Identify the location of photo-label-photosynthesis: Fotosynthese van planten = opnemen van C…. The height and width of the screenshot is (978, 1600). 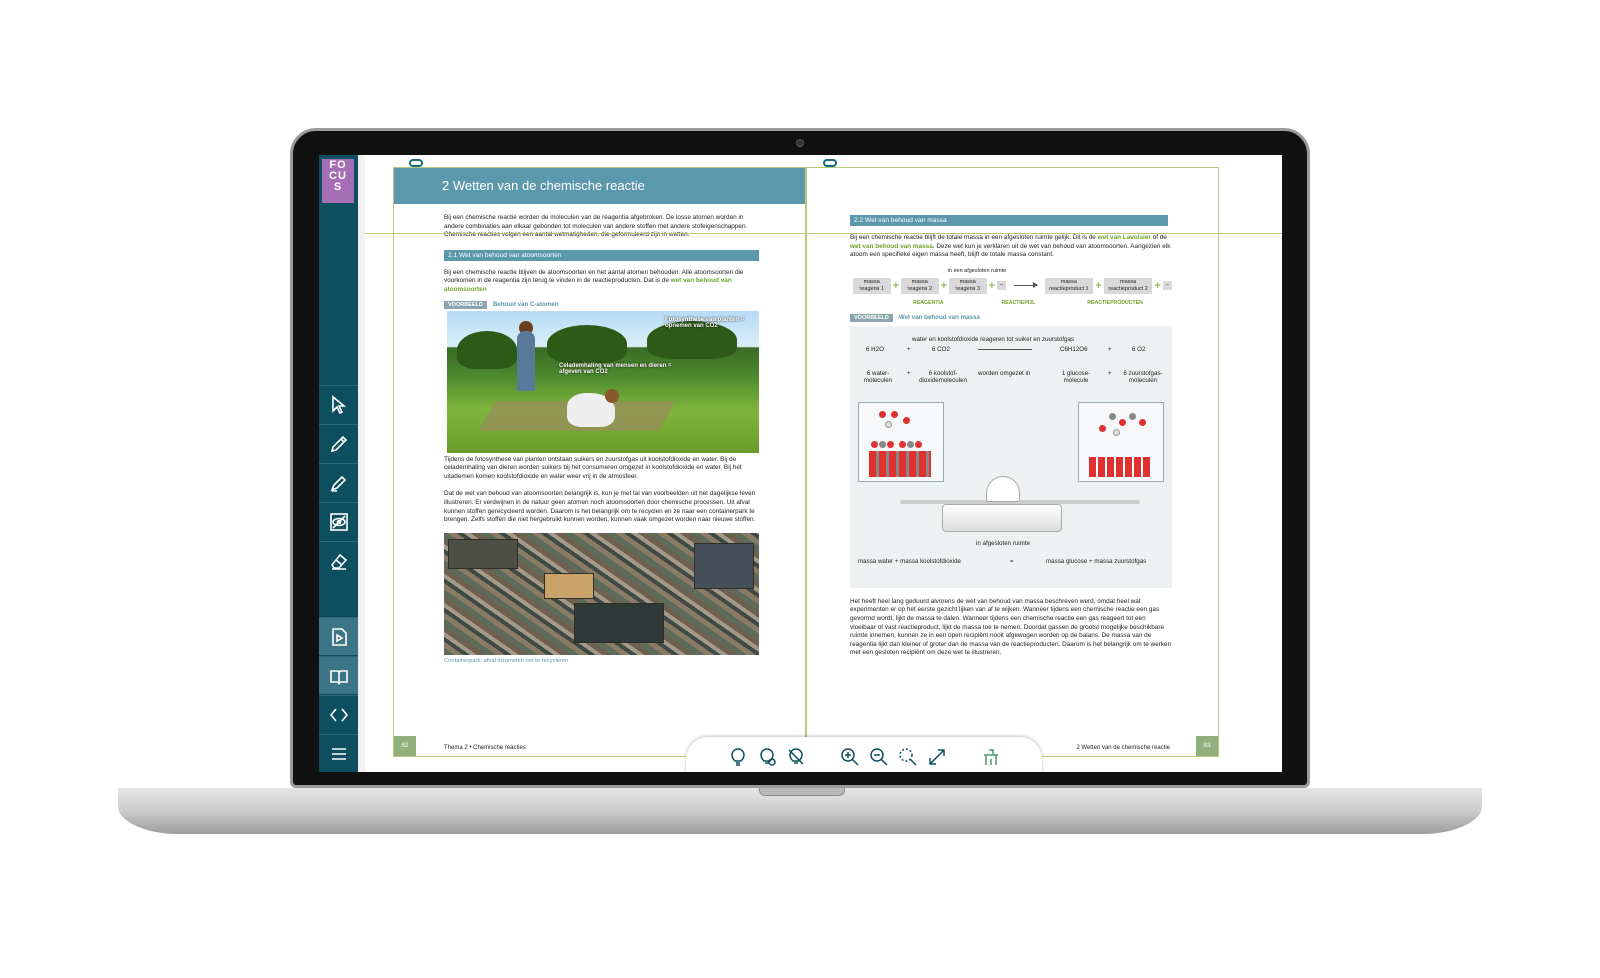
(705, 322).